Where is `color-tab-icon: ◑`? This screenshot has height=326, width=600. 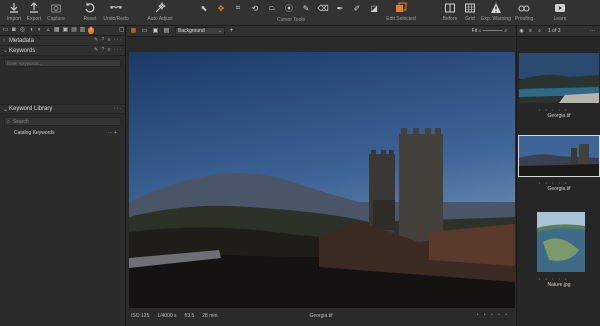
color-tab-icon: ◑ is located at coordinates (31, 30).